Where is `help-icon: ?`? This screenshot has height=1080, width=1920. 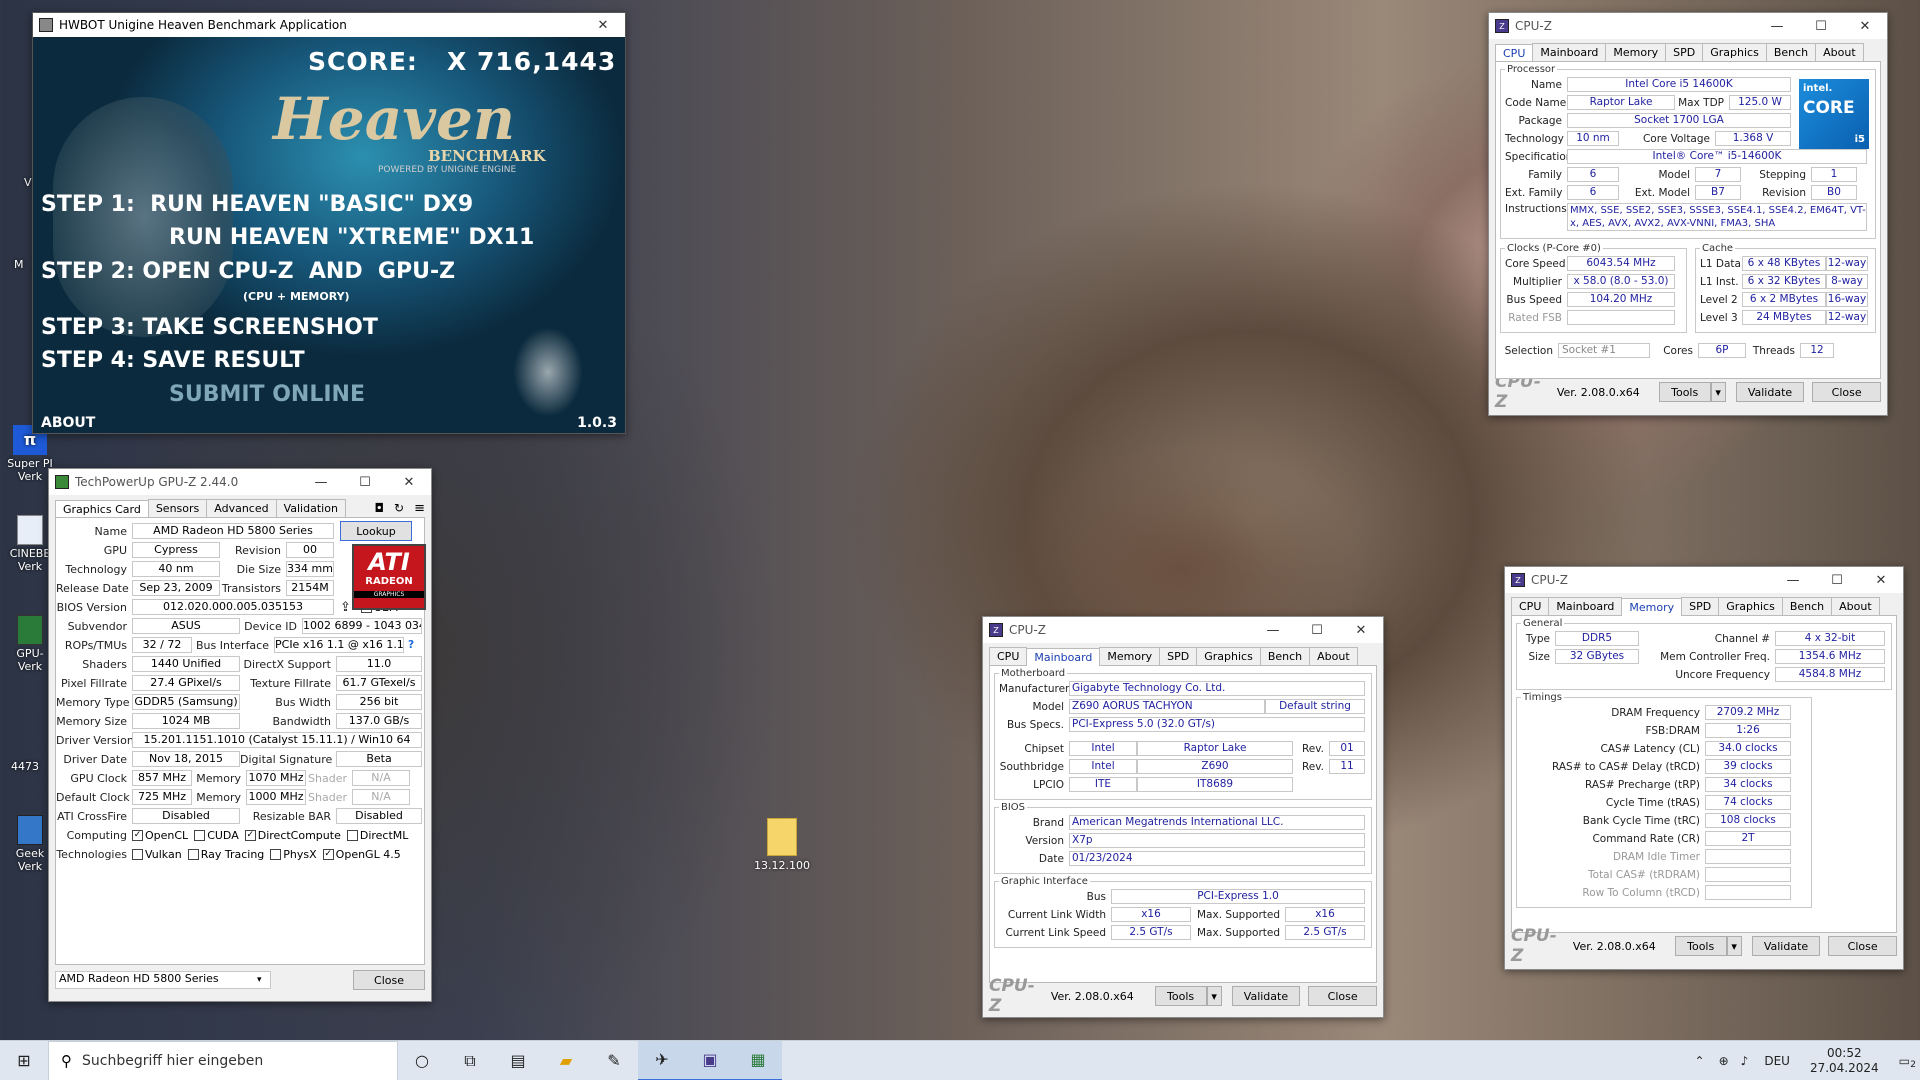
help-icon: ? is located at coordinates (411, 645).